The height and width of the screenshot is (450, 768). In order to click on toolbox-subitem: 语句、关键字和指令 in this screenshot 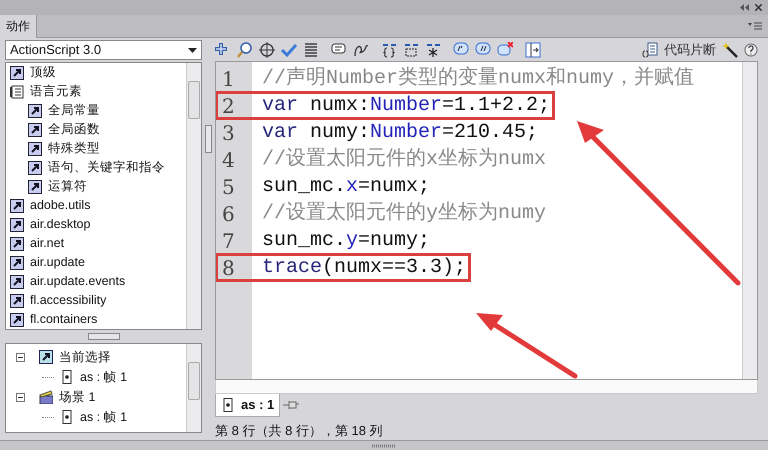, I will do `click(106, 167)`.